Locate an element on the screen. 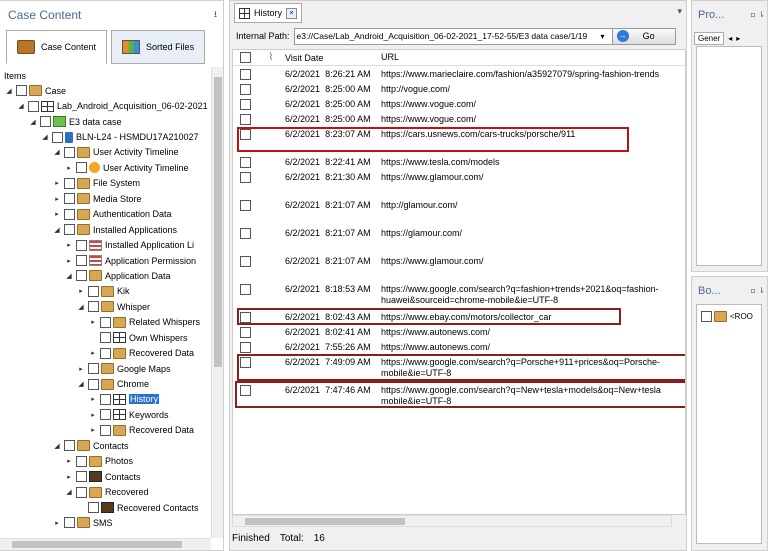 The width and height of the screenshot is (768, 551). table-row: 6/2/2021 8:25:00 AM http://vogue.com/ is located at coordinates (459, 89).